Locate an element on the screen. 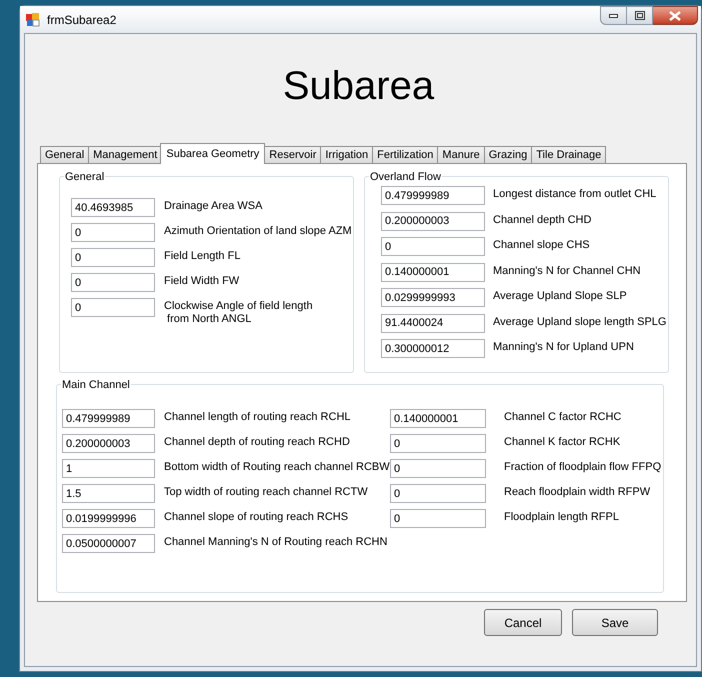  form-heading: Subarea is located at coordinates (359, 86).